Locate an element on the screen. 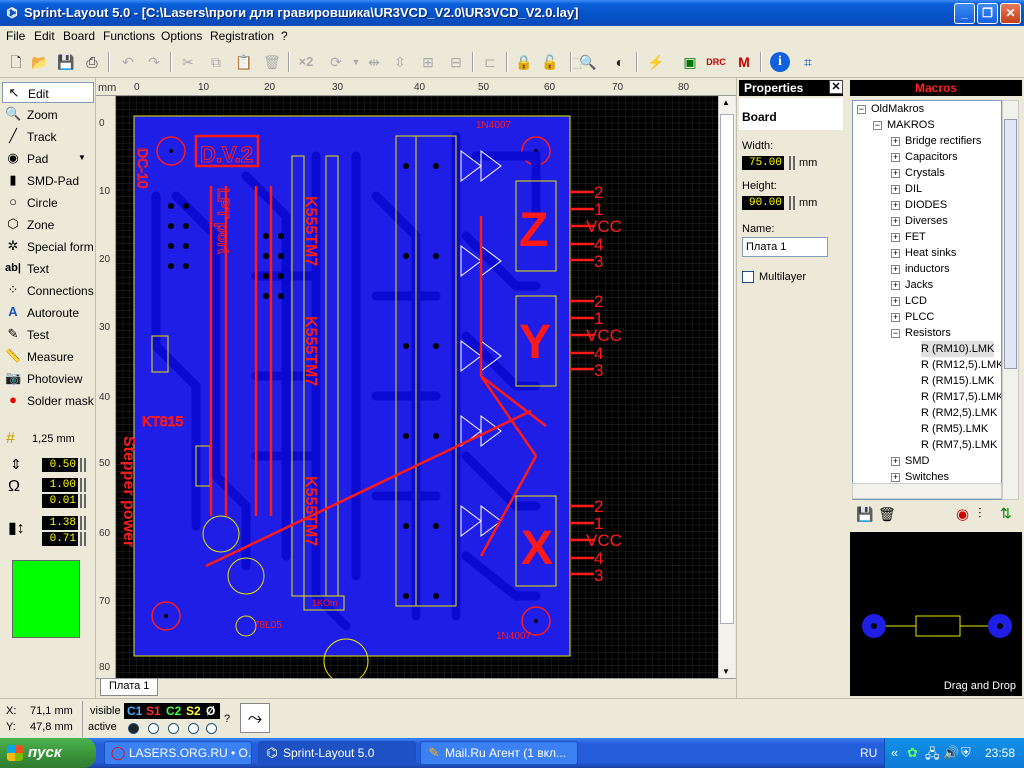 This screenshot has height=768, width=1024. security-icon: ⛨ is located at coordinates (966, 753).